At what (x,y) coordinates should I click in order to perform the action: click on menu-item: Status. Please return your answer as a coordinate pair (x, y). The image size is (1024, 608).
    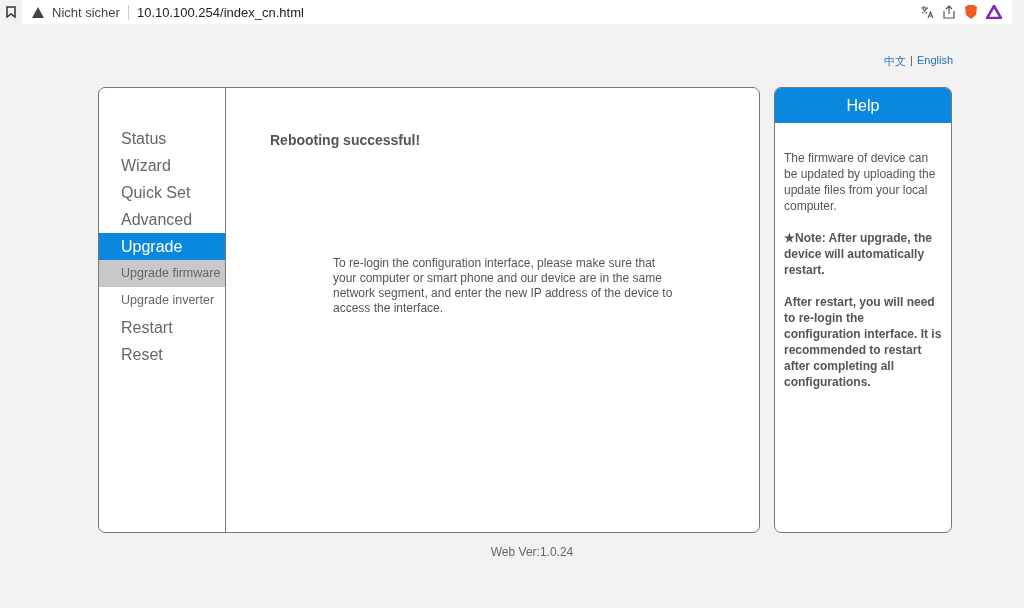
    Looking at the image, I should click on (162, 138).